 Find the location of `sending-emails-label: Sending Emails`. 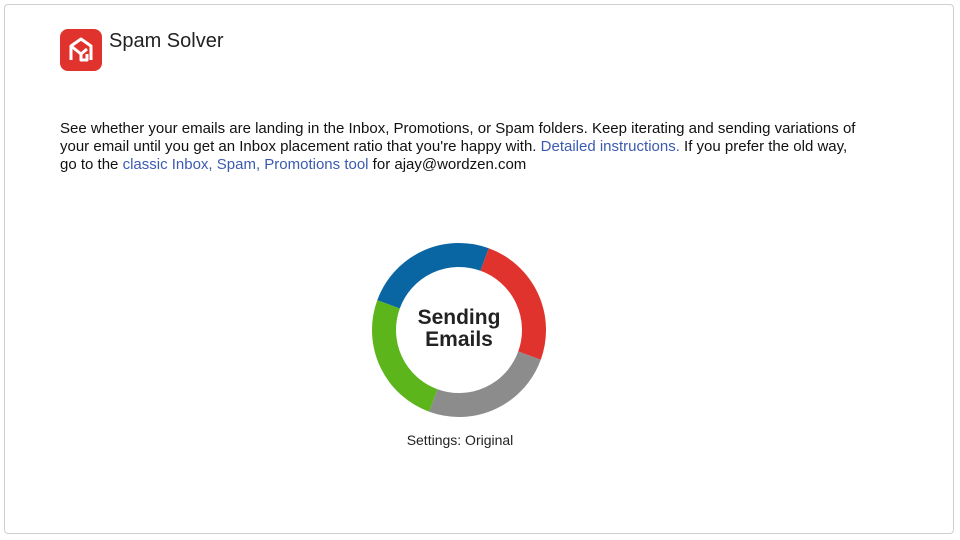

sending-emails-label: Sending Emails is located at coordinates (459, 329).